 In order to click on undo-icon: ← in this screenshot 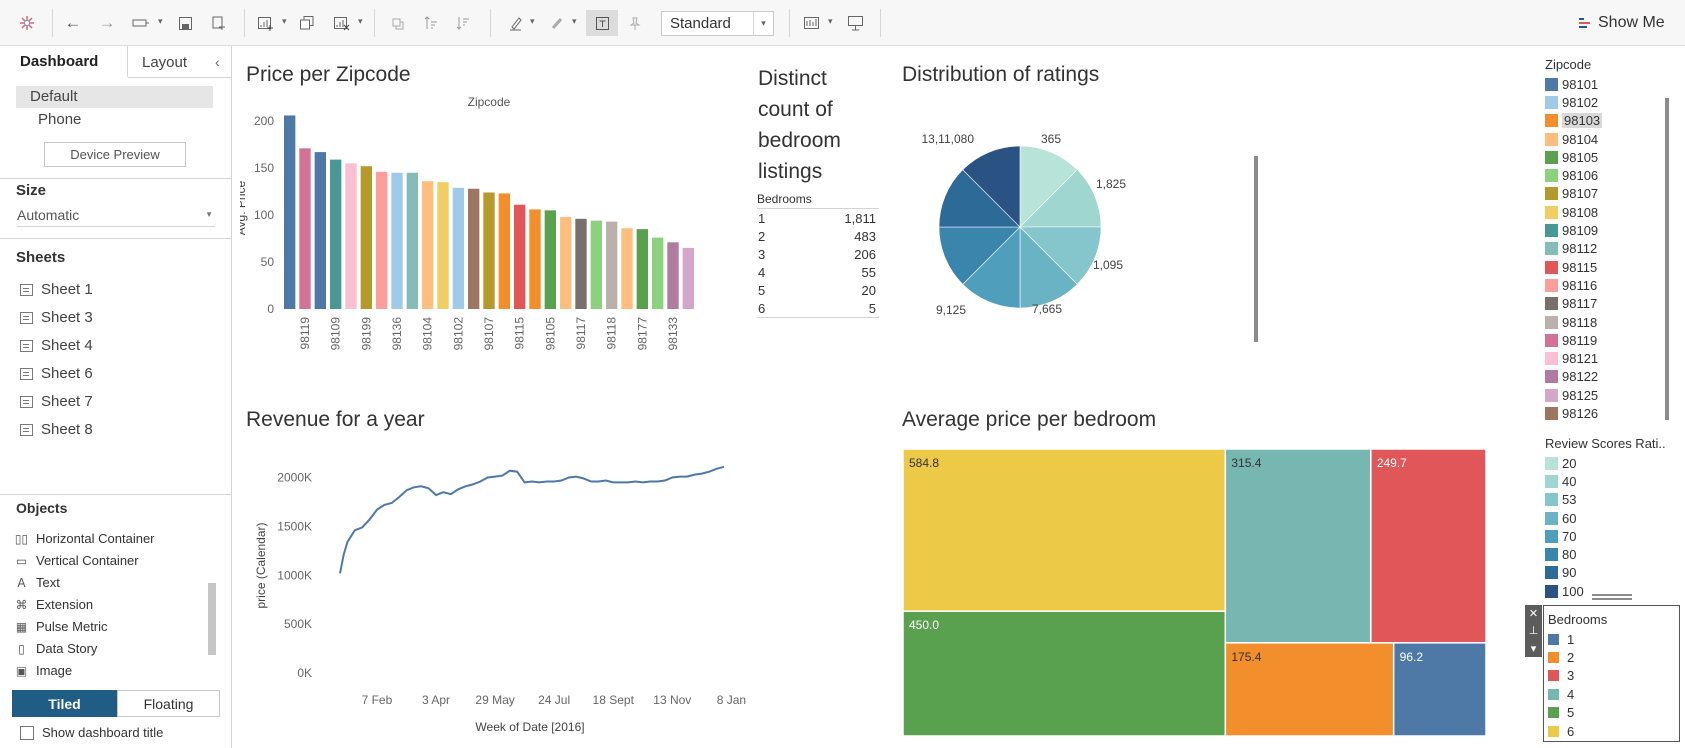, I will do `click(73, 23)`.